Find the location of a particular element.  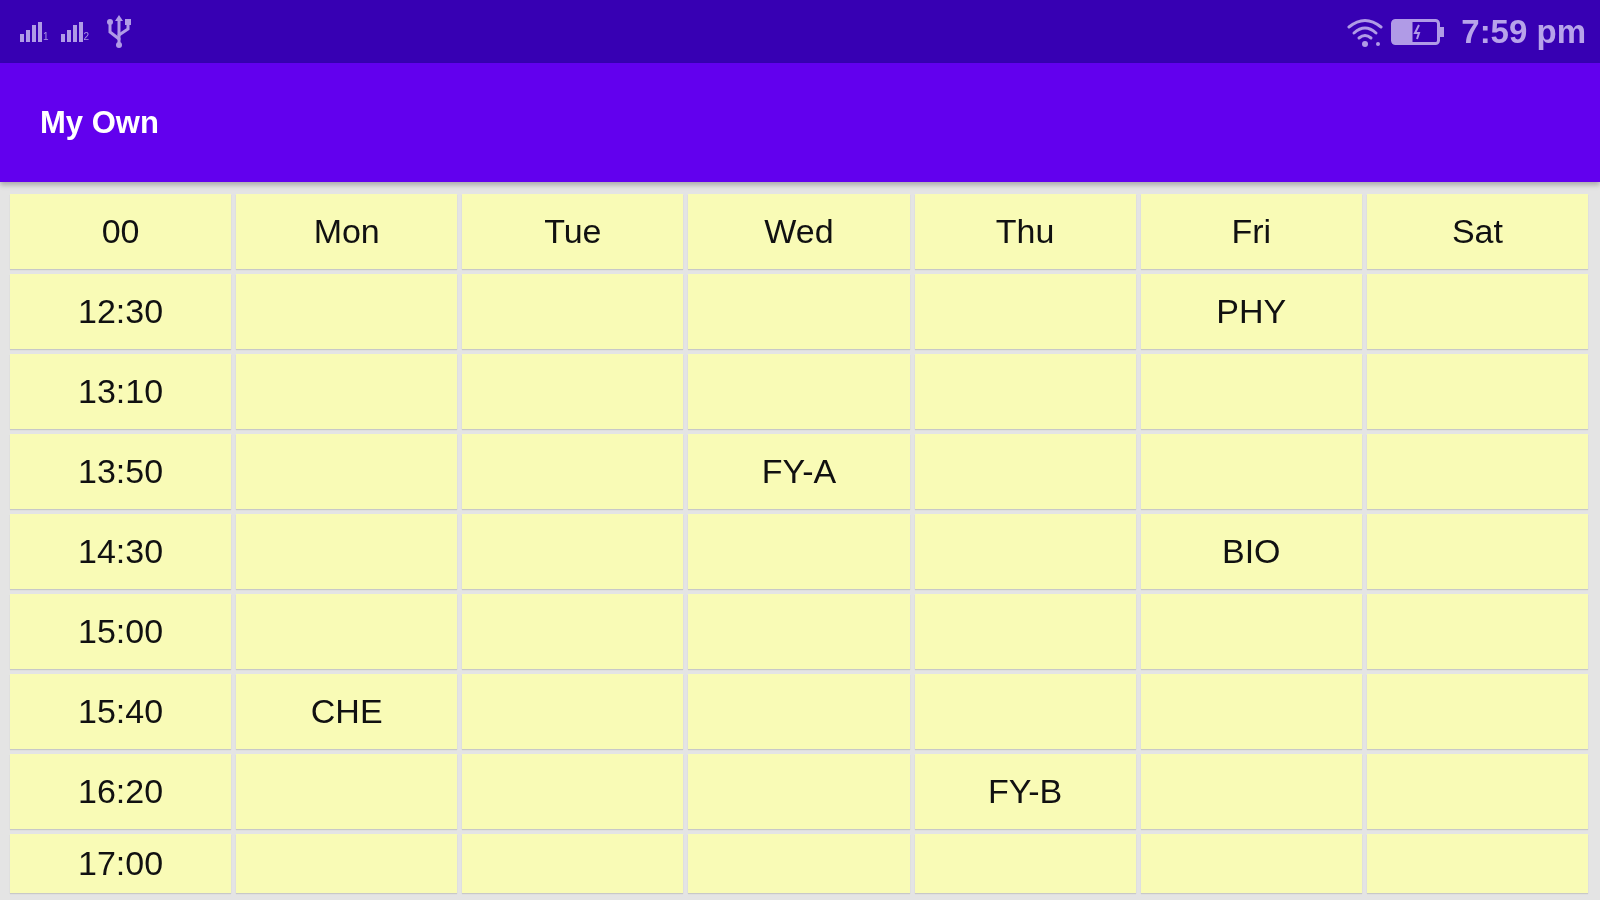

time-cell: 17:00 is located at coordinates (121, 863).